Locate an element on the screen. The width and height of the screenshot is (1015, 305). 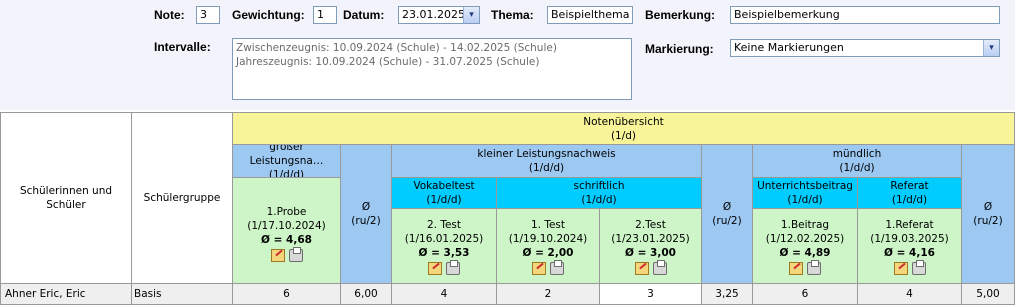
overview-header: Notenübersicht (1/d) is located at coordinates (624, 128).